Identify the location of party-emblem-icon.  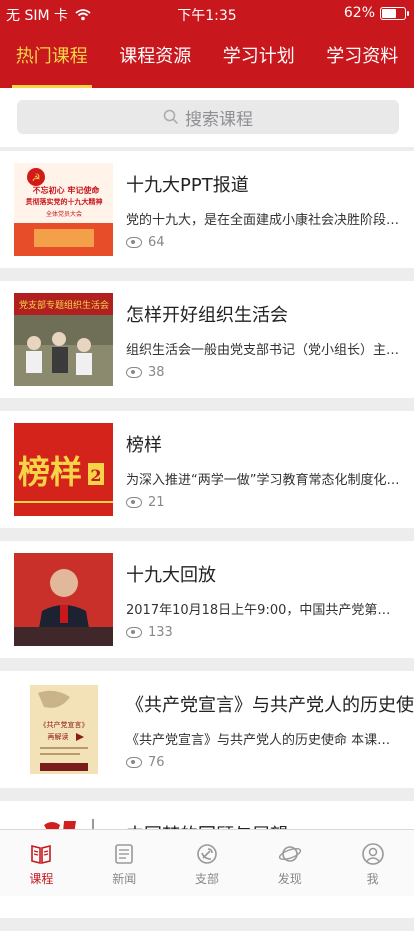
(207, 854).